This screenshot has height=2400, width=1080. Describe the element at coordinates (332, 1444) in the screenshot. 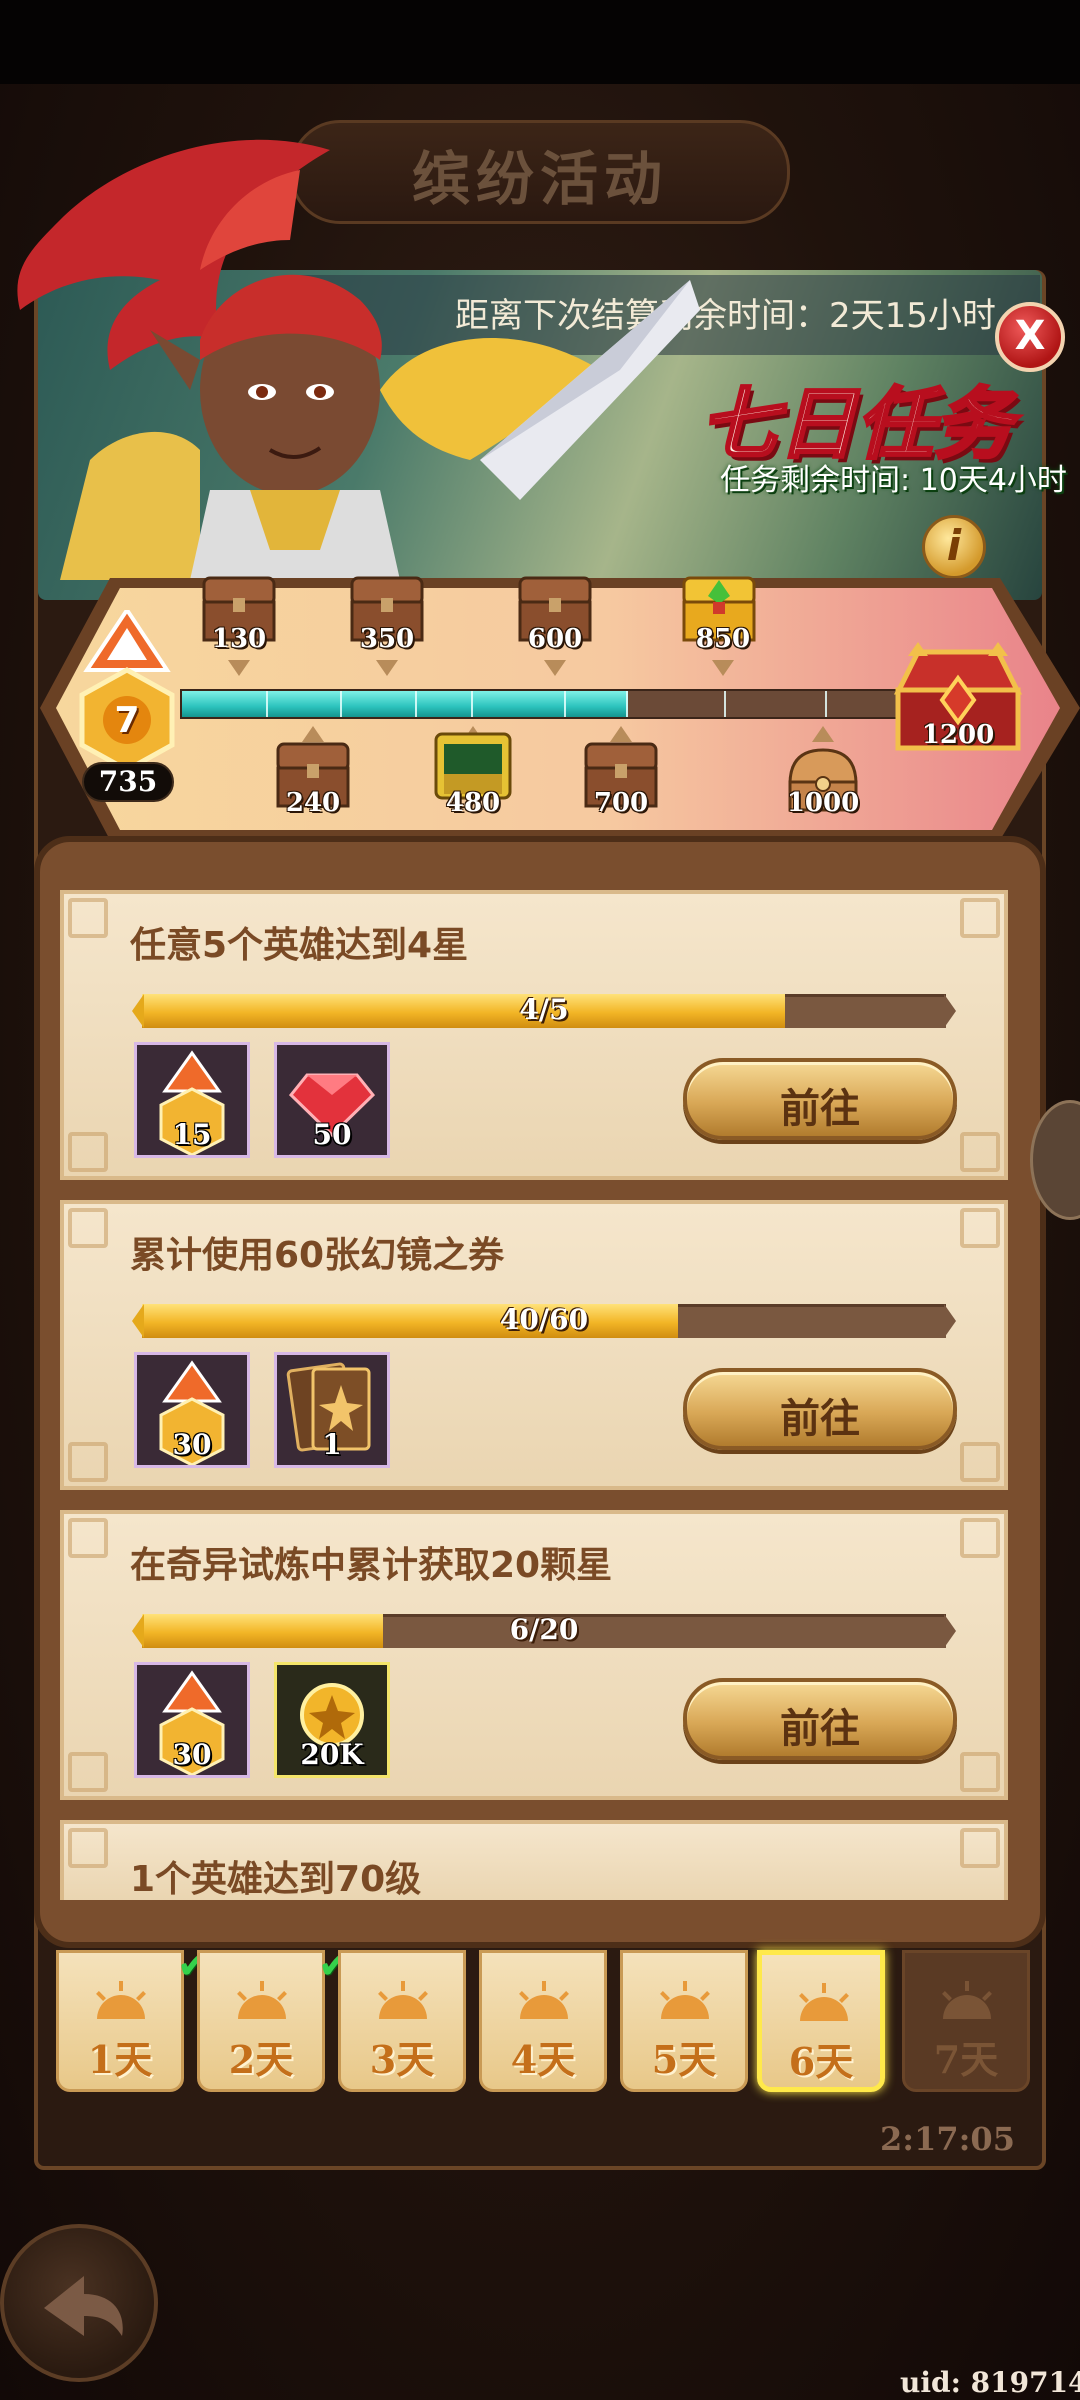

I see `reward-quantity: 1` at that location.